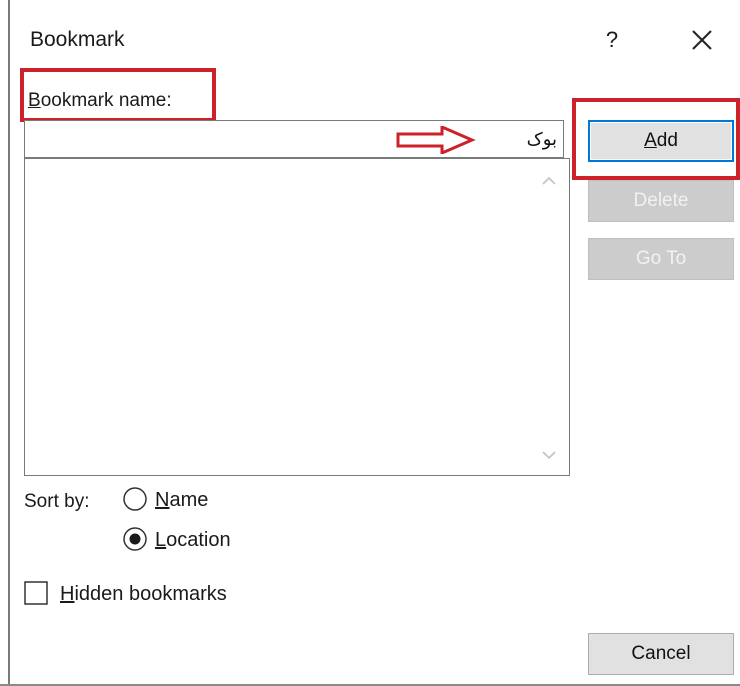 This screenshot has height=686, width=740. I want to click on bookmark-name-mnemonic: B, so click(34, 100).